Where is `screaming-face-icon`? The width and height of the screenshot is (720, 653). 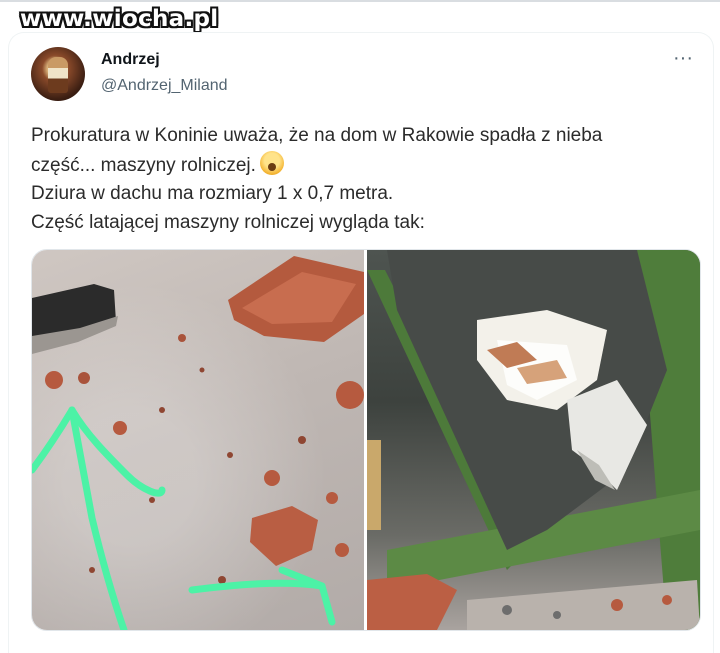
screaming-face-icon is located at coordinates (271, 162).